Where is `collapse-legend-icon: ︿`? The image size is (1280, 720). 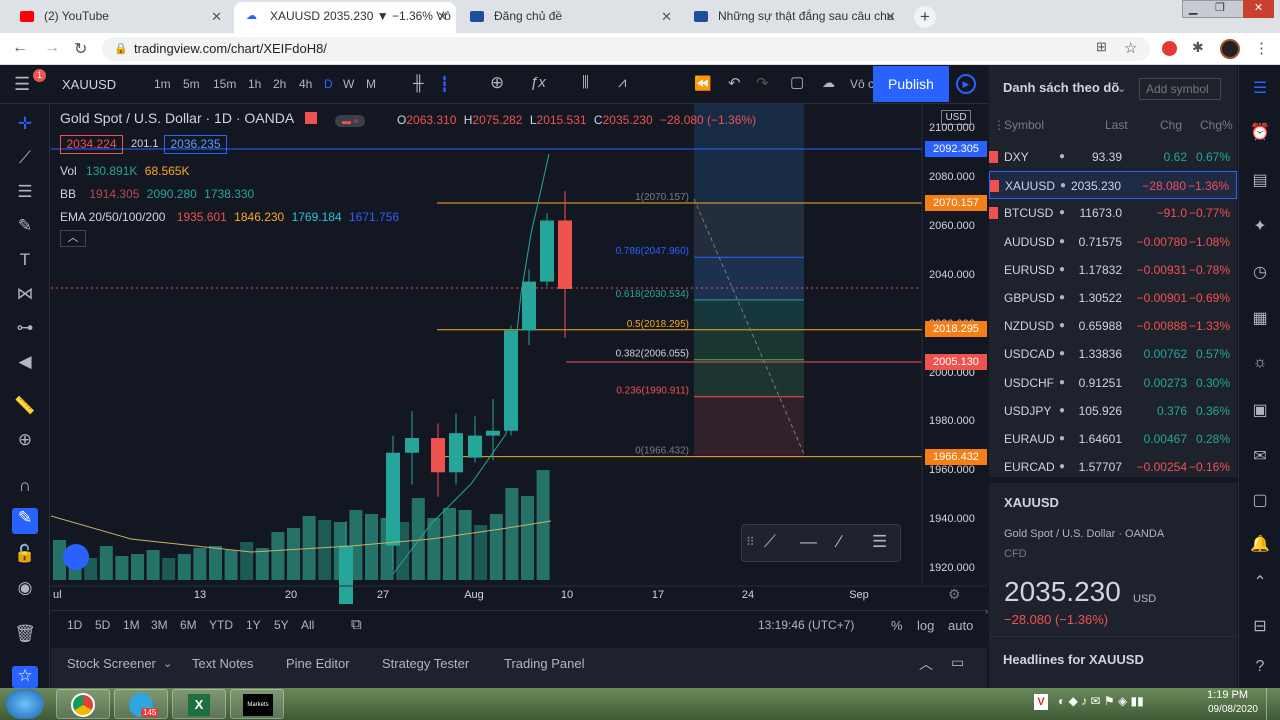 collapse-legend-icon: ︿ is located at coordinates (73, 238).